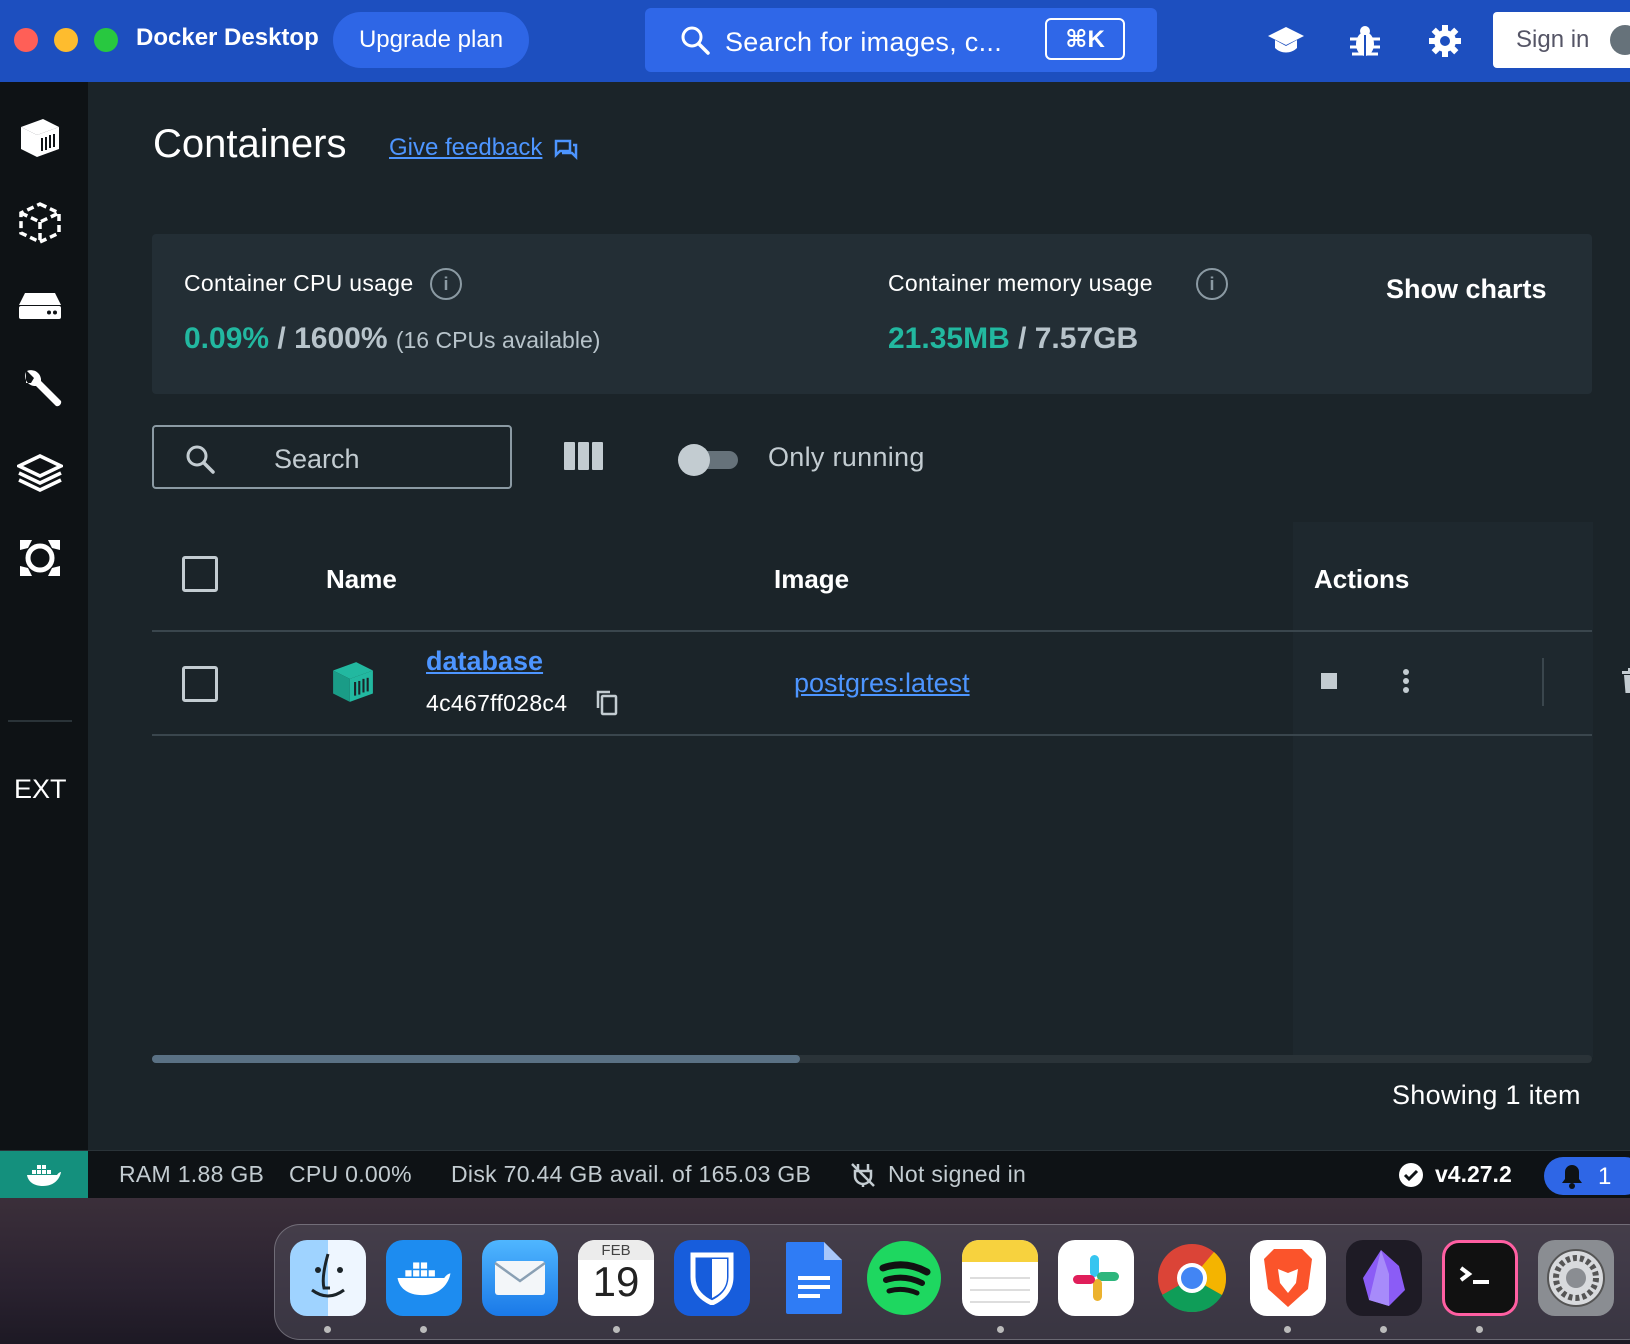 The width and height of the screenshot is (1630, 1344). What do you see at coordinates (1553, 39) in the screenshot?
I see `sign-in-label: Sign in` at bounding box center [1553, 39].